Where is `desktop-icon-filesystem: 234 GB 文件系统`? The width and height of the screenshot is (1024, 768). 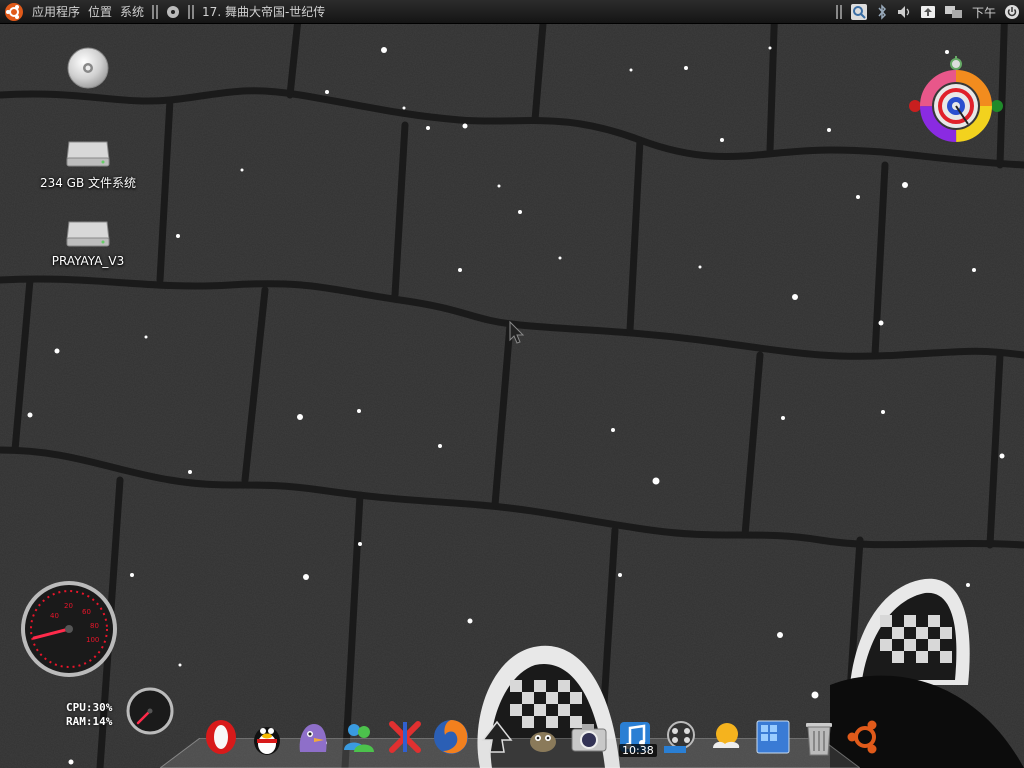 desktop-icon-filesystem: 234 GB 文件系统 is located at coordinates (88, 161).